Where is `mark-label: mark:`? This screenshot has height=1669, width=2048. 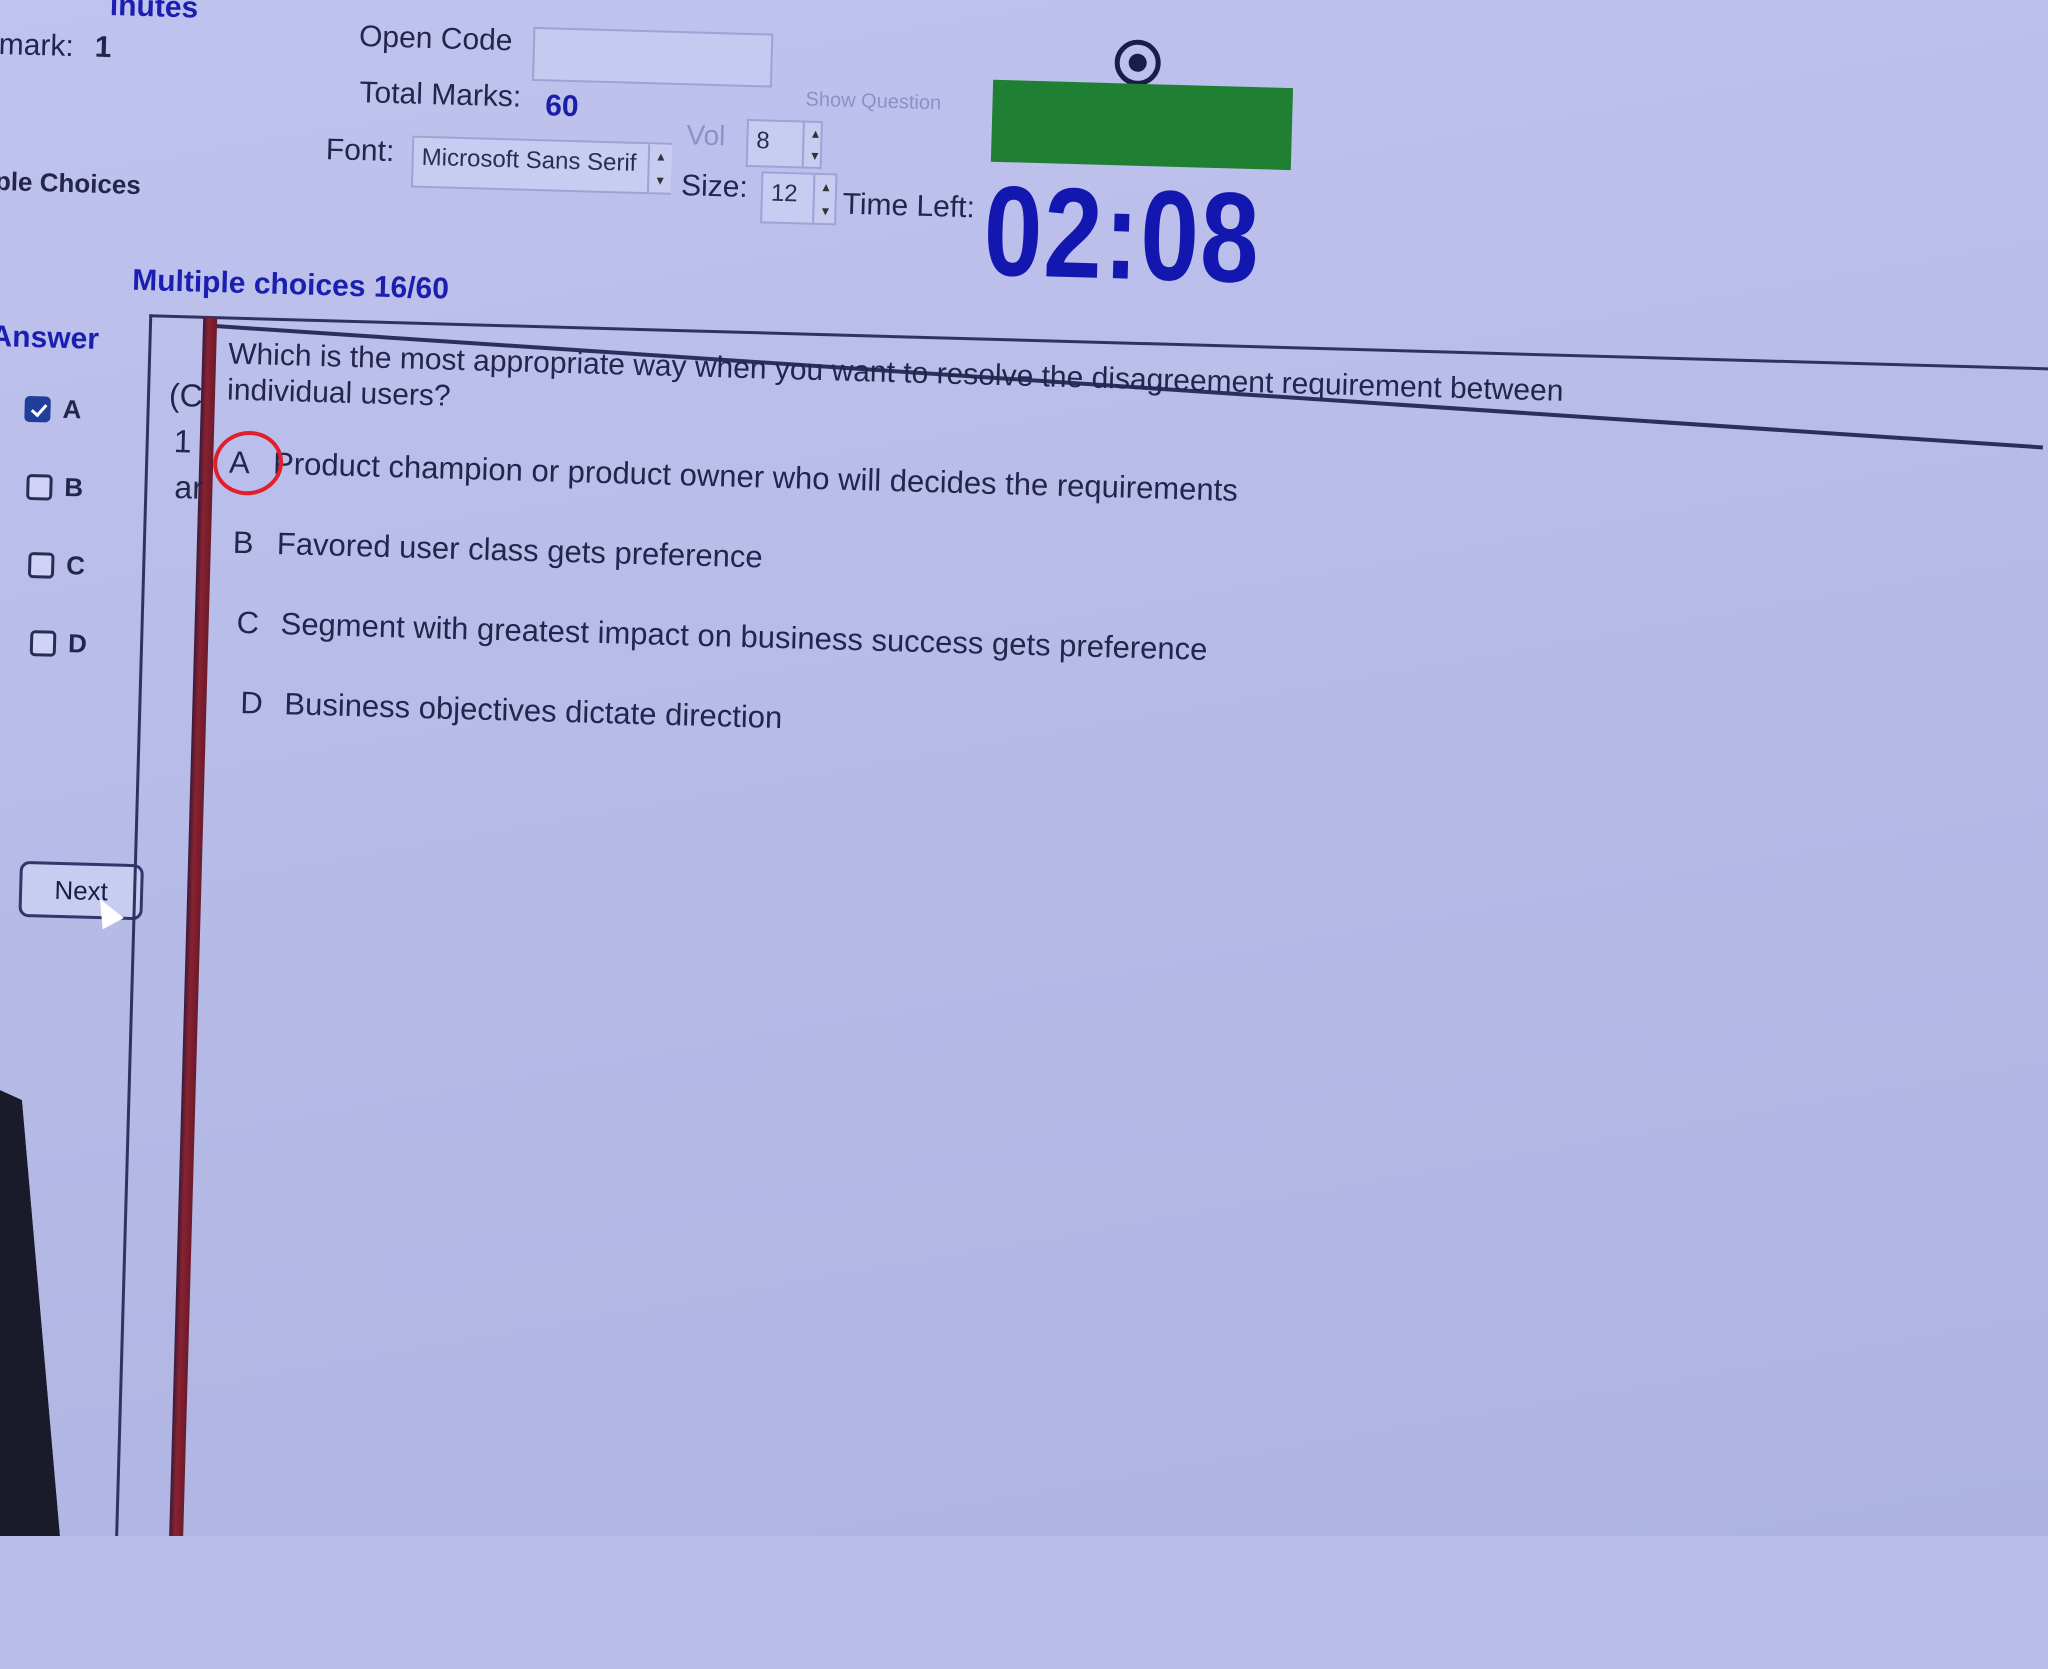
mark-label: mark: is located at coordinates (37, 45).